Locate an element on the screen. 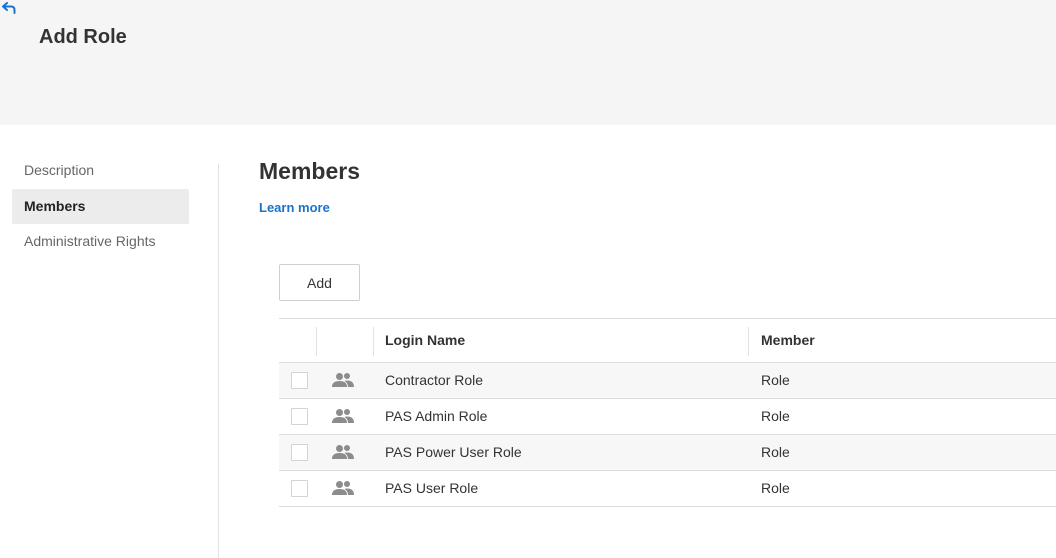  table-row: PAS Power User Role Role is located at coordinates (667, 453).